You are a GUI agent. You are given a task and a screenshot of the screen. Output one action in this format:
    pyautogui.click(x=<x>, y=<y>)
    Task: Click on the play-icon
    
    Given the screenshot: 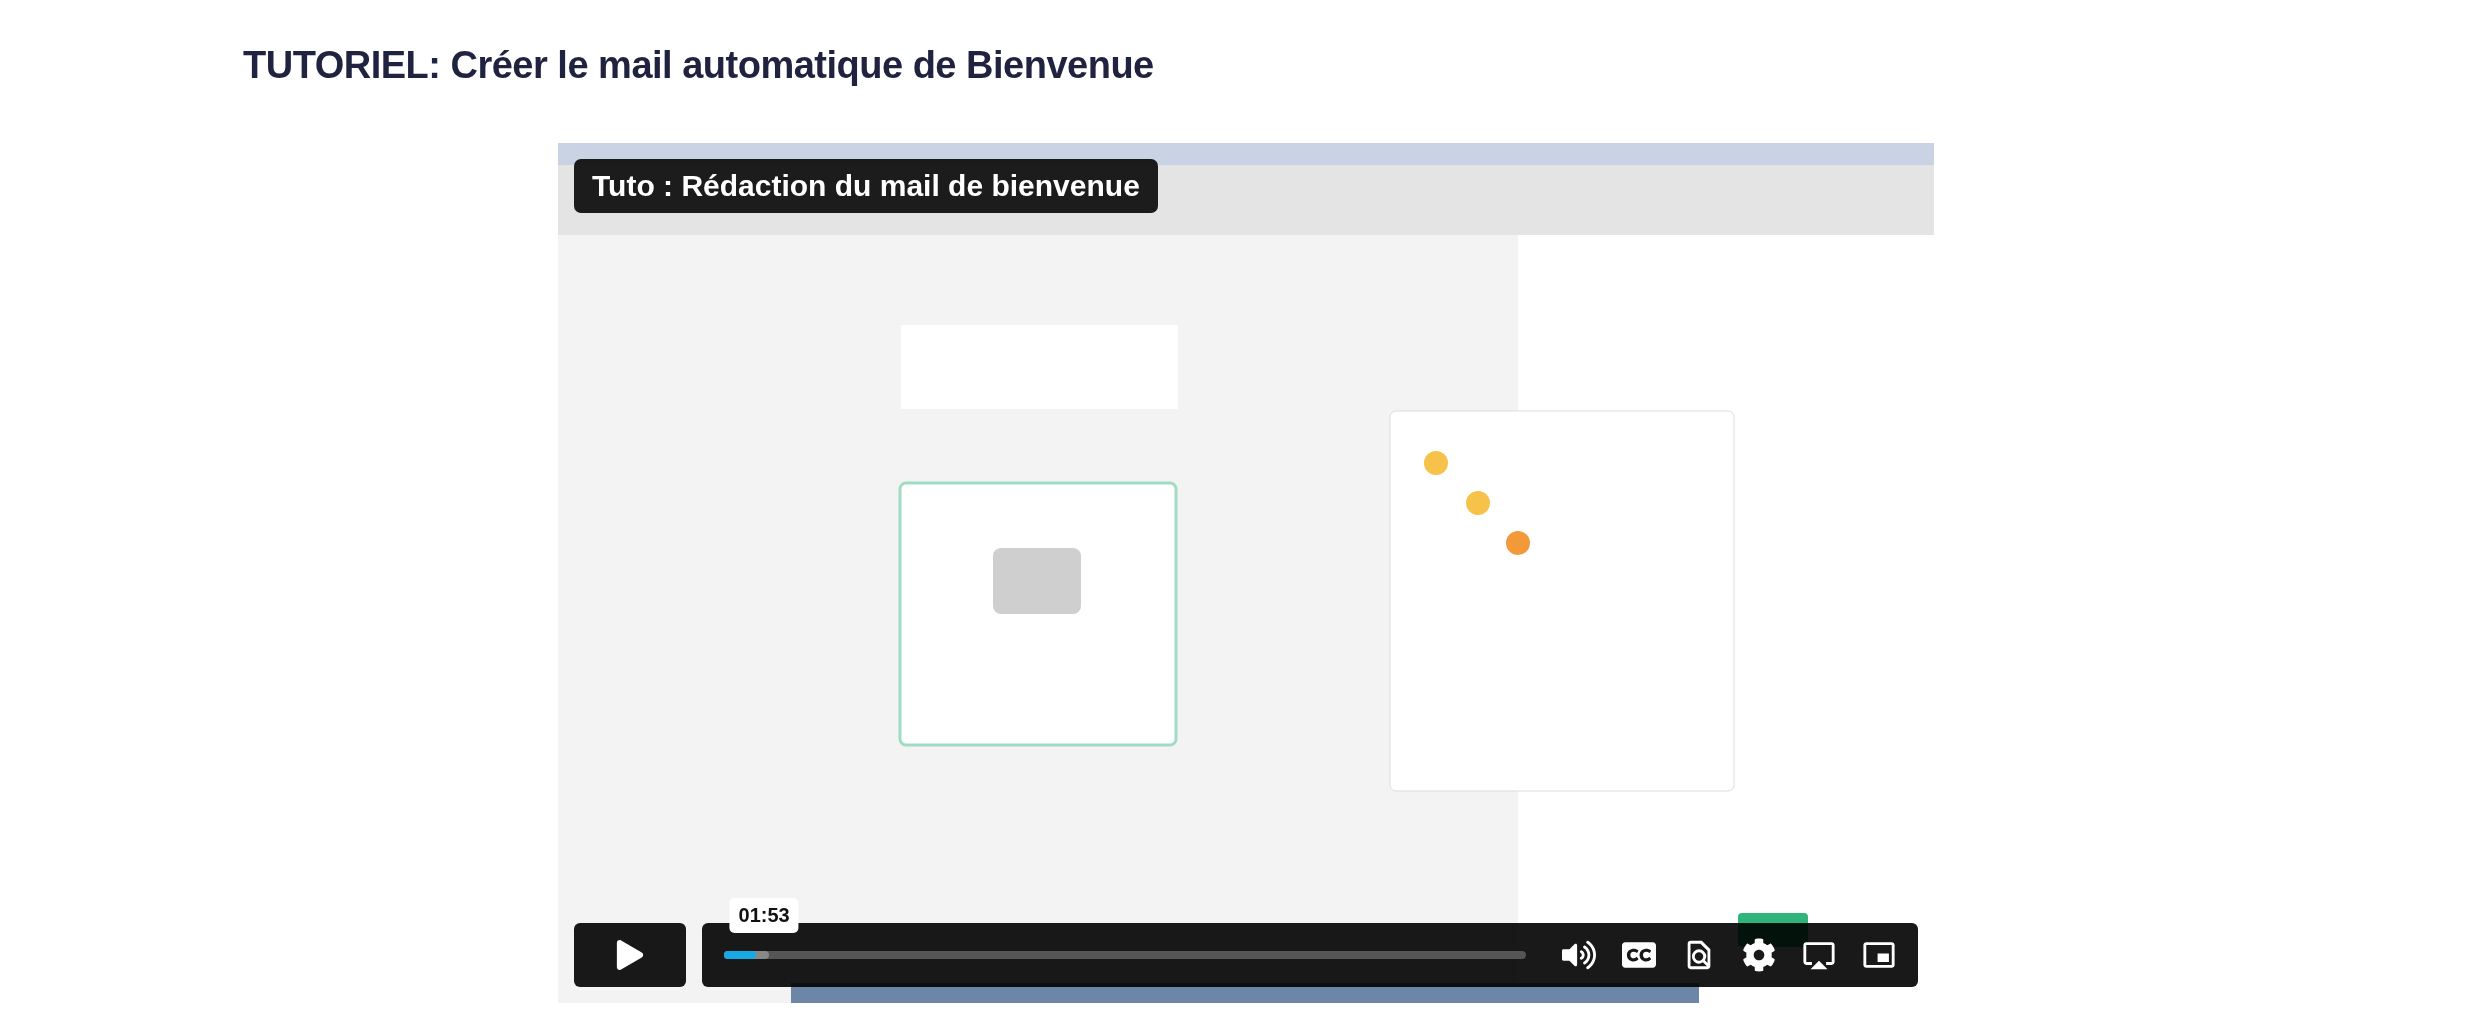 What is the action you would take?
    pyautogui.click(x=630, y=955)
    